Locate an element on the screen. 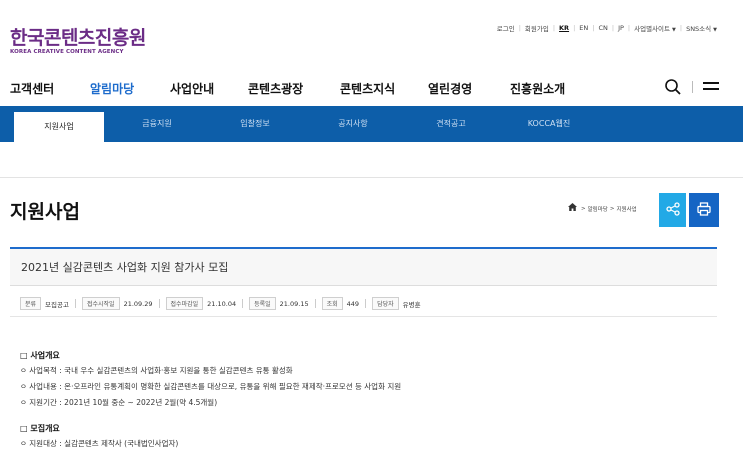 This screenshot has width=743, height=466. login-link: 로그인 is located at coordinates (506, 28).